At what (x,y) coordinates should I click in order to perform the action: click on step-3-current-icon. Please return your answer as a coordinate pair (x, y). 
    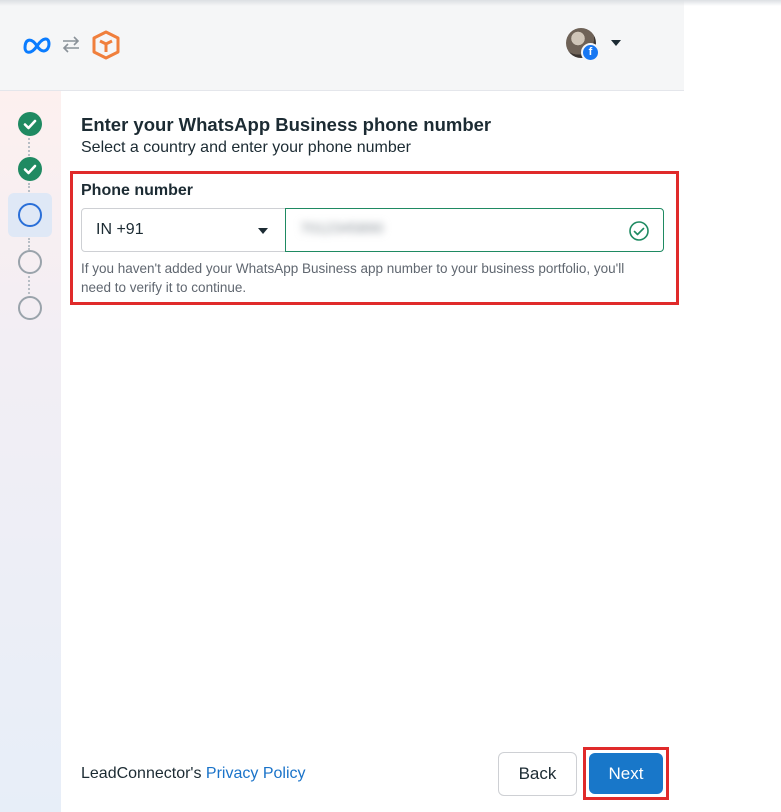
    Looking at the image, I should click on (30, 215).